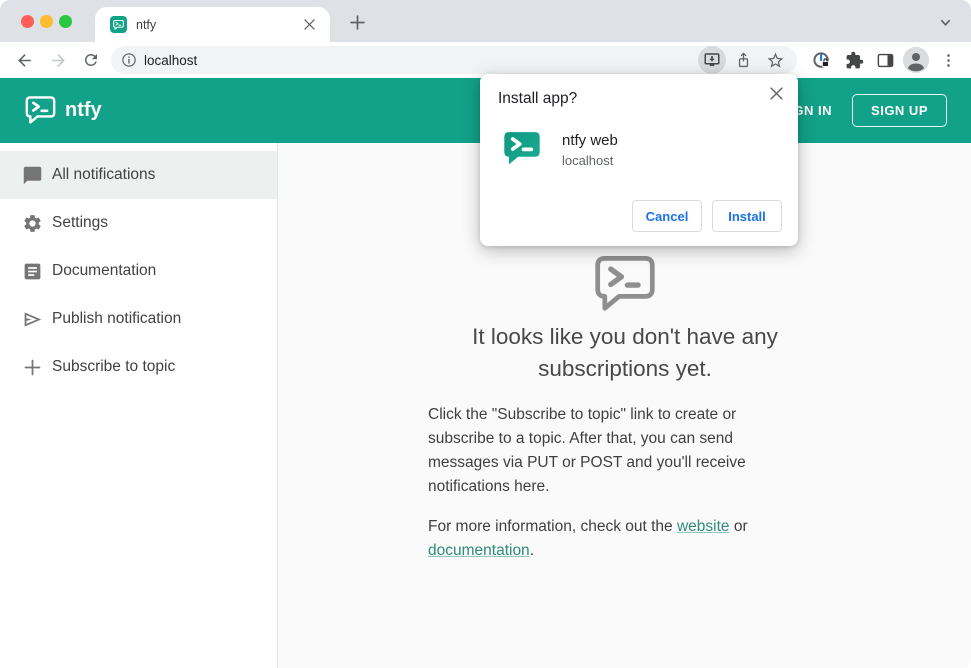 This screenshot has width=971, height=668. I want to click on bookmark-star-icon, so click(775, 60).